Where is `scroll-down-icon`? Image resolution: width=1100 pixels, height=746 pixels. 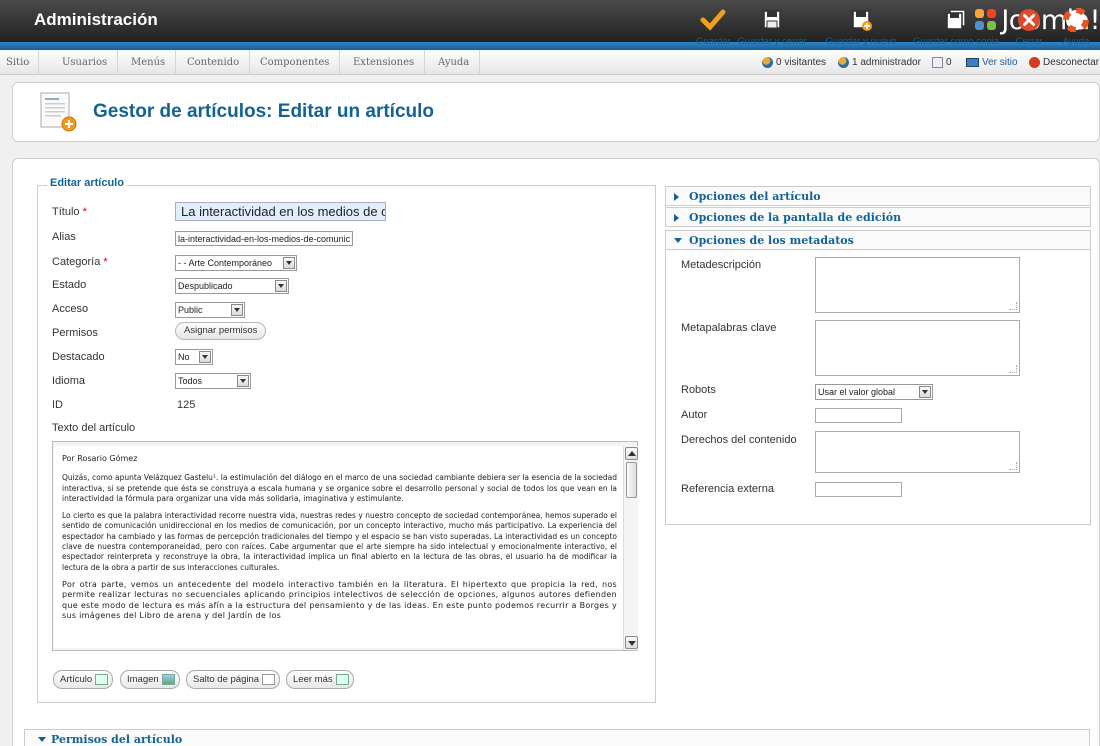
scroll-down-icon is located at coordinates (631, 642).